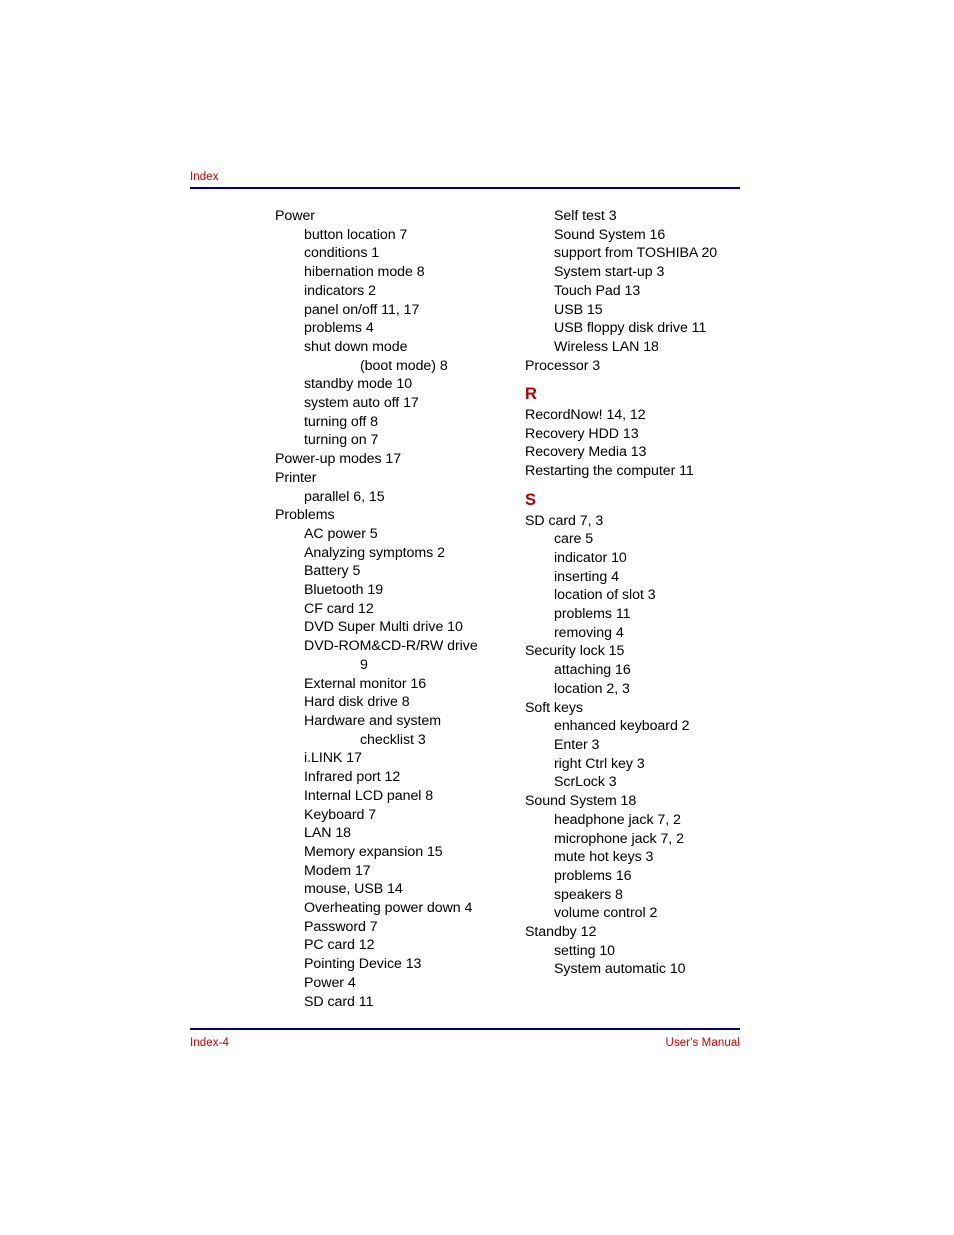  What do you see at coordinates (363, 964) in the screenshot?
I see `index-subentry: Pointing Device 13` at bounding box center [363, 964].